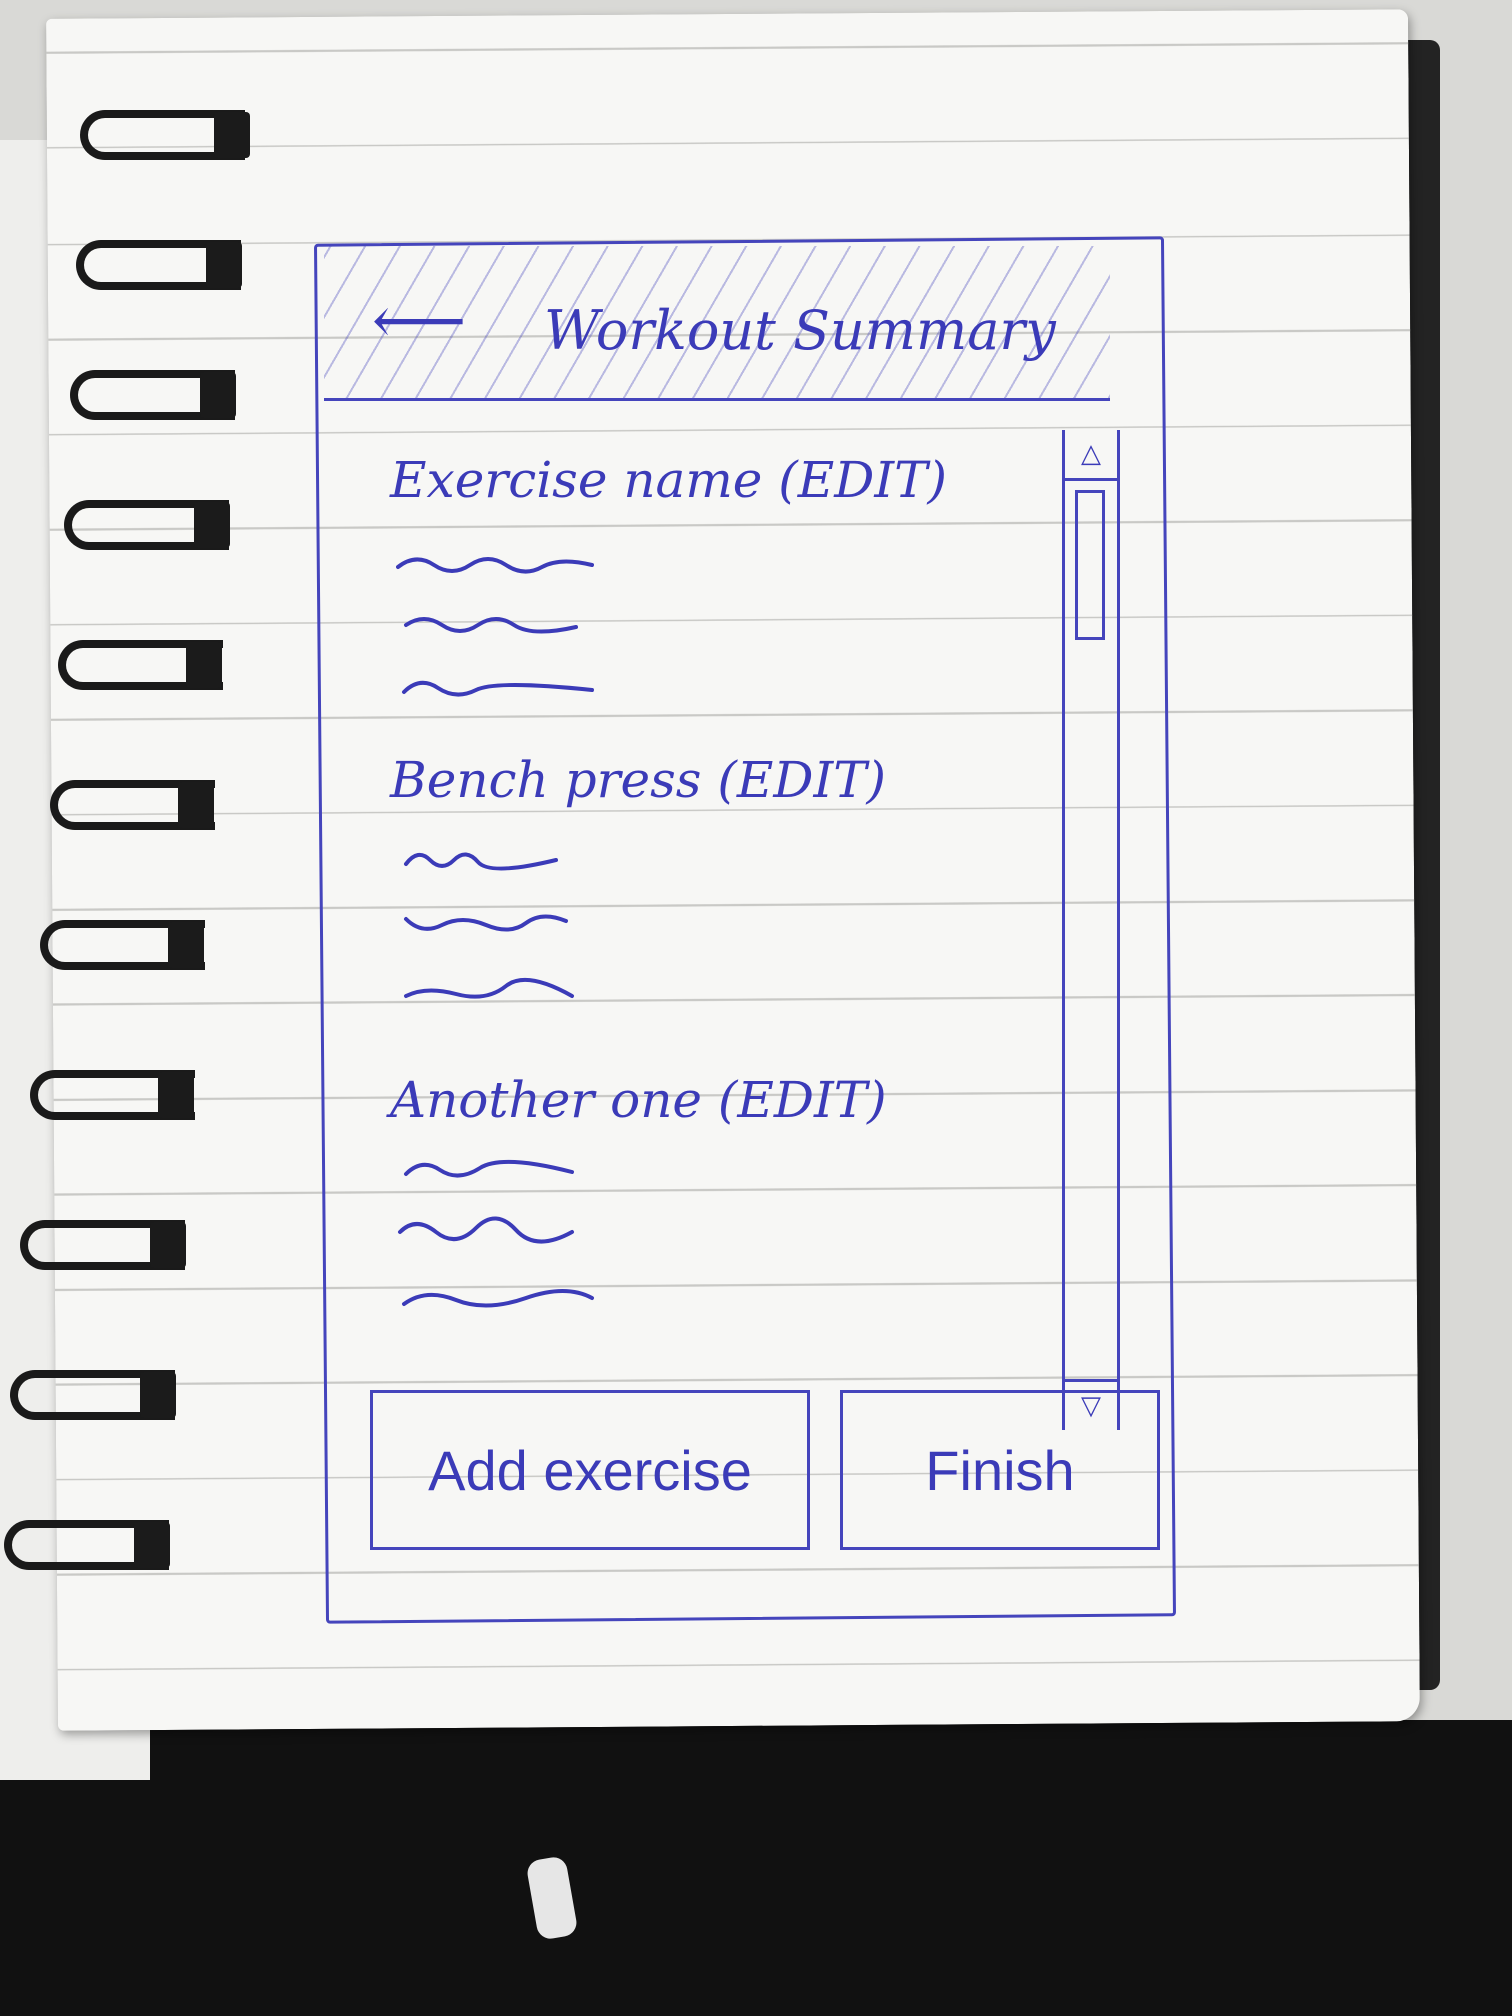  What do you see at coordinates (546, 1100) in the screenshot?
I see `exercise-name-label: Another one` at bounding box center [546, 1100].